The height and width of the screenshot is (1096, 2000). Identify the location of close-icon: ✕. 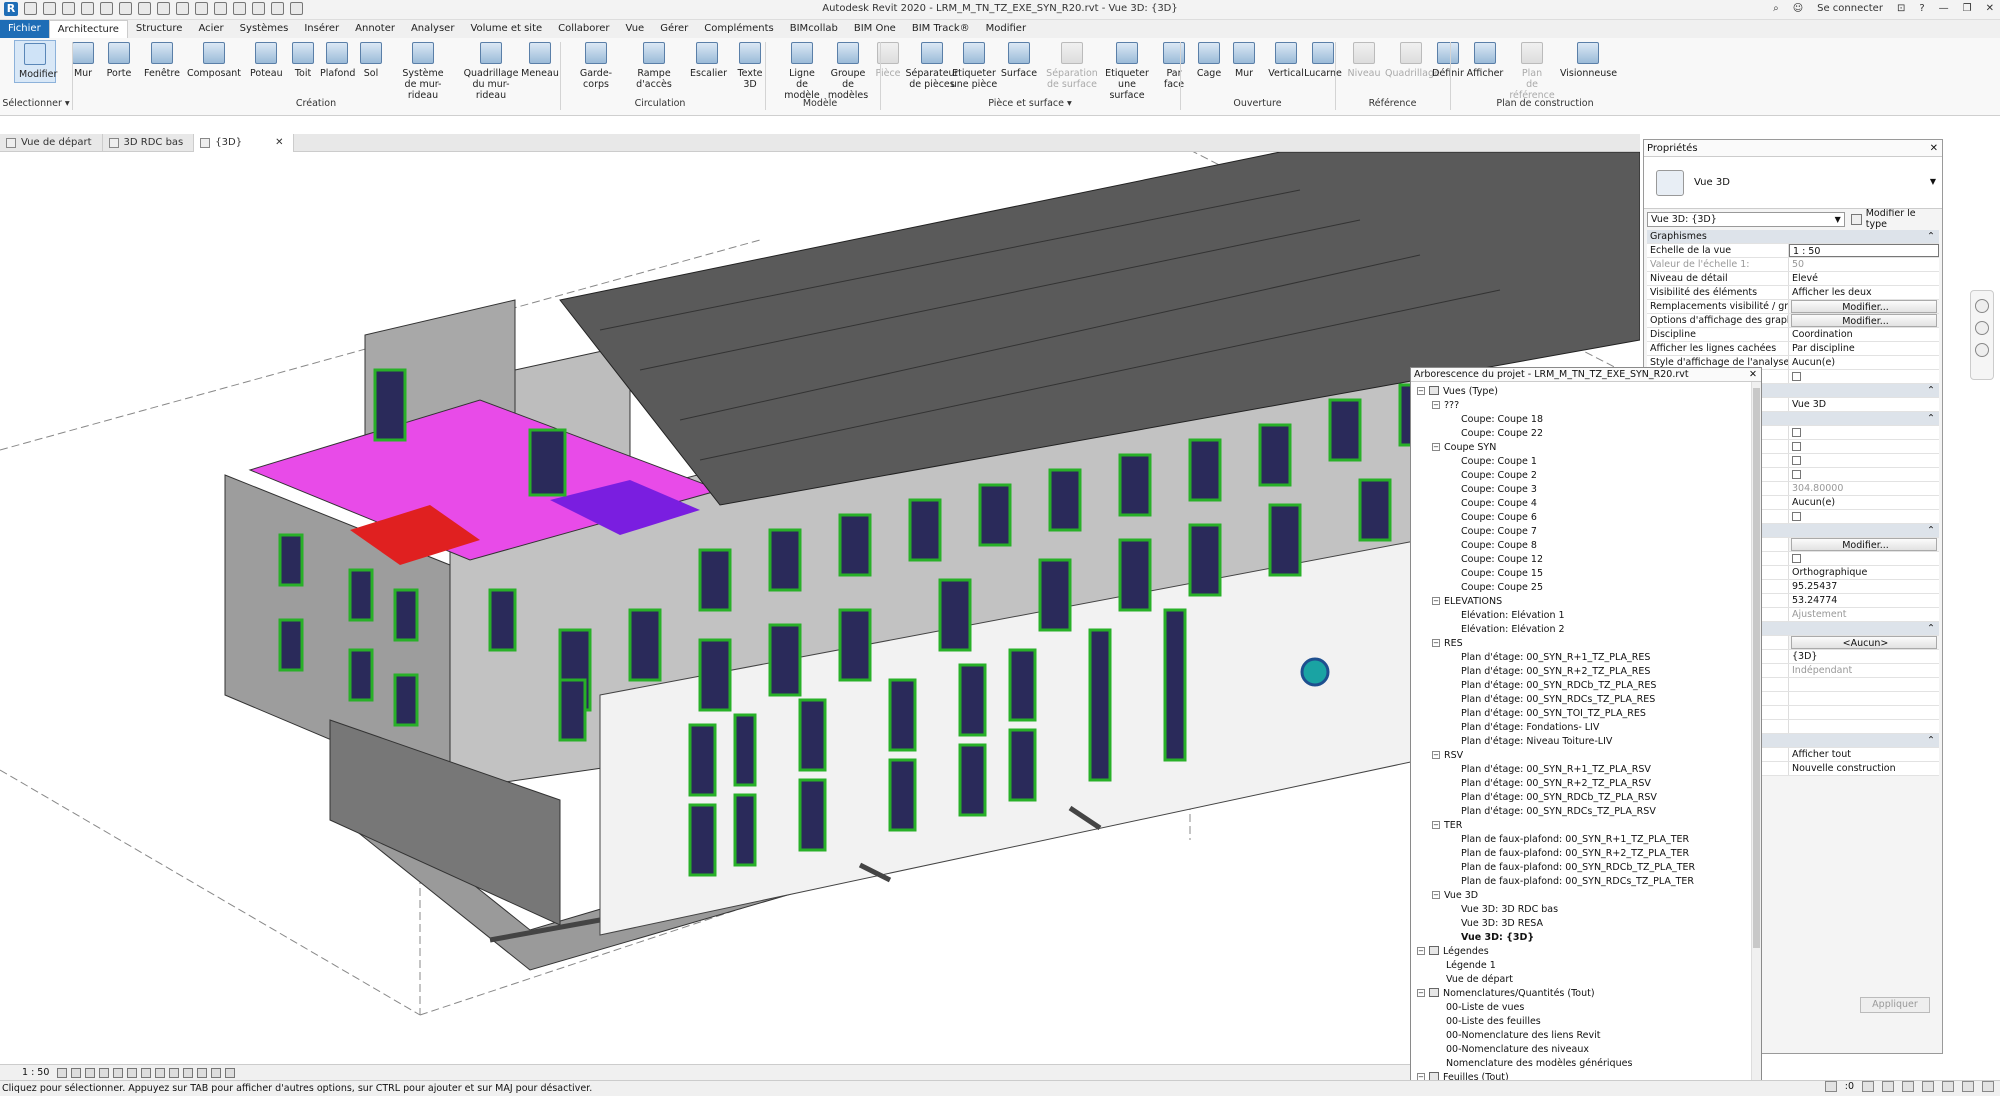
(279, 143).